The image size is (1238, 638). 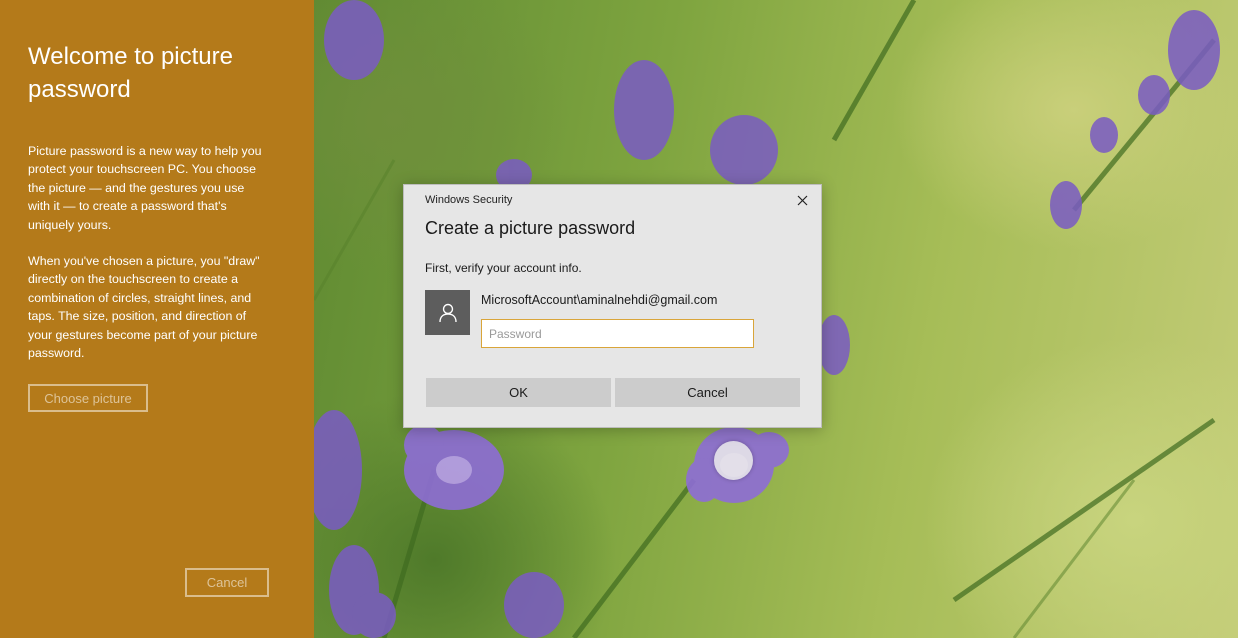 What do you see at coordinates (469, 200) in the screenshot?
I see `dialog-caption: Windows Security` at bounding box center [469, 200].